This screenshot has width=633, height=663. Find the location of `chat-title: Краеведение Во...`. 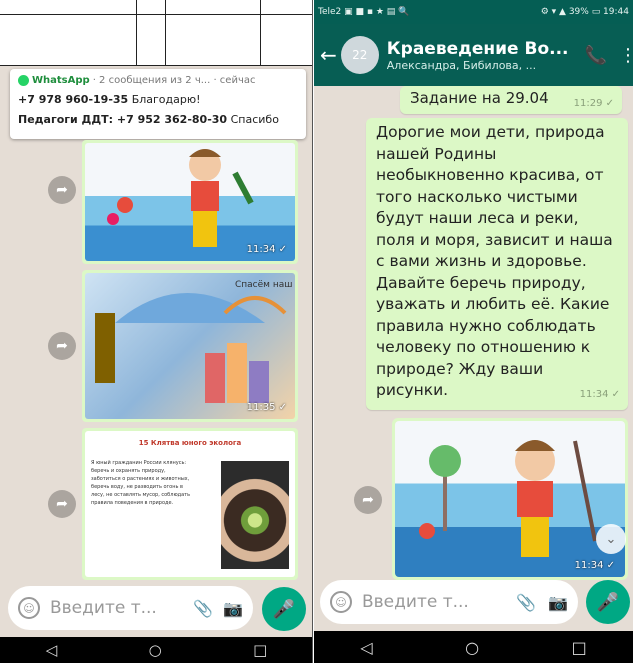

chat-title: Краеведение Во... is located at coordinates (477, 48).